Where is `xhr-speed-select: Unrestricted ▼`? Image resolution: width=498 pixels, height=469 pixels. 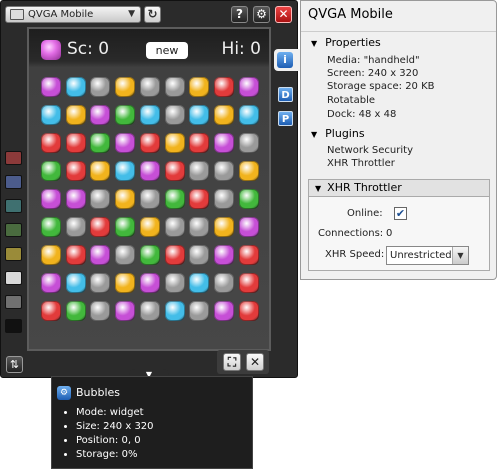
xhr-speed-select: Unrestricted ▼ is located at coordinates (427, 255).